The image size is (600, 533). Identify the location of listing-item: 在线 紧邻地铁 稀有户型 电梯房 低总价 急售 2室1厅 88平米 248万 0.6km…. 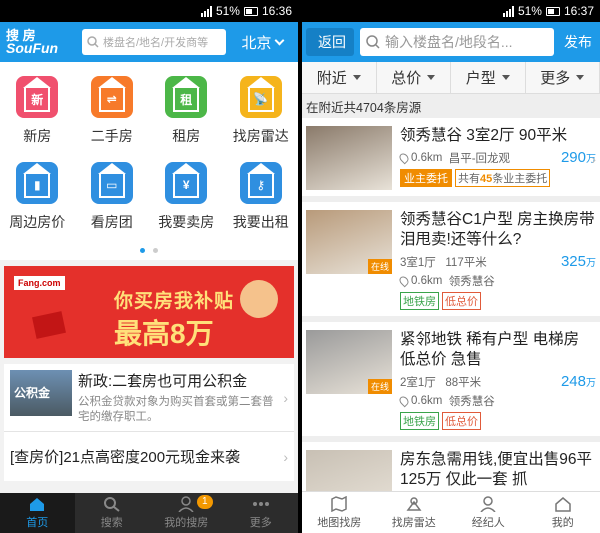
(451, 382).